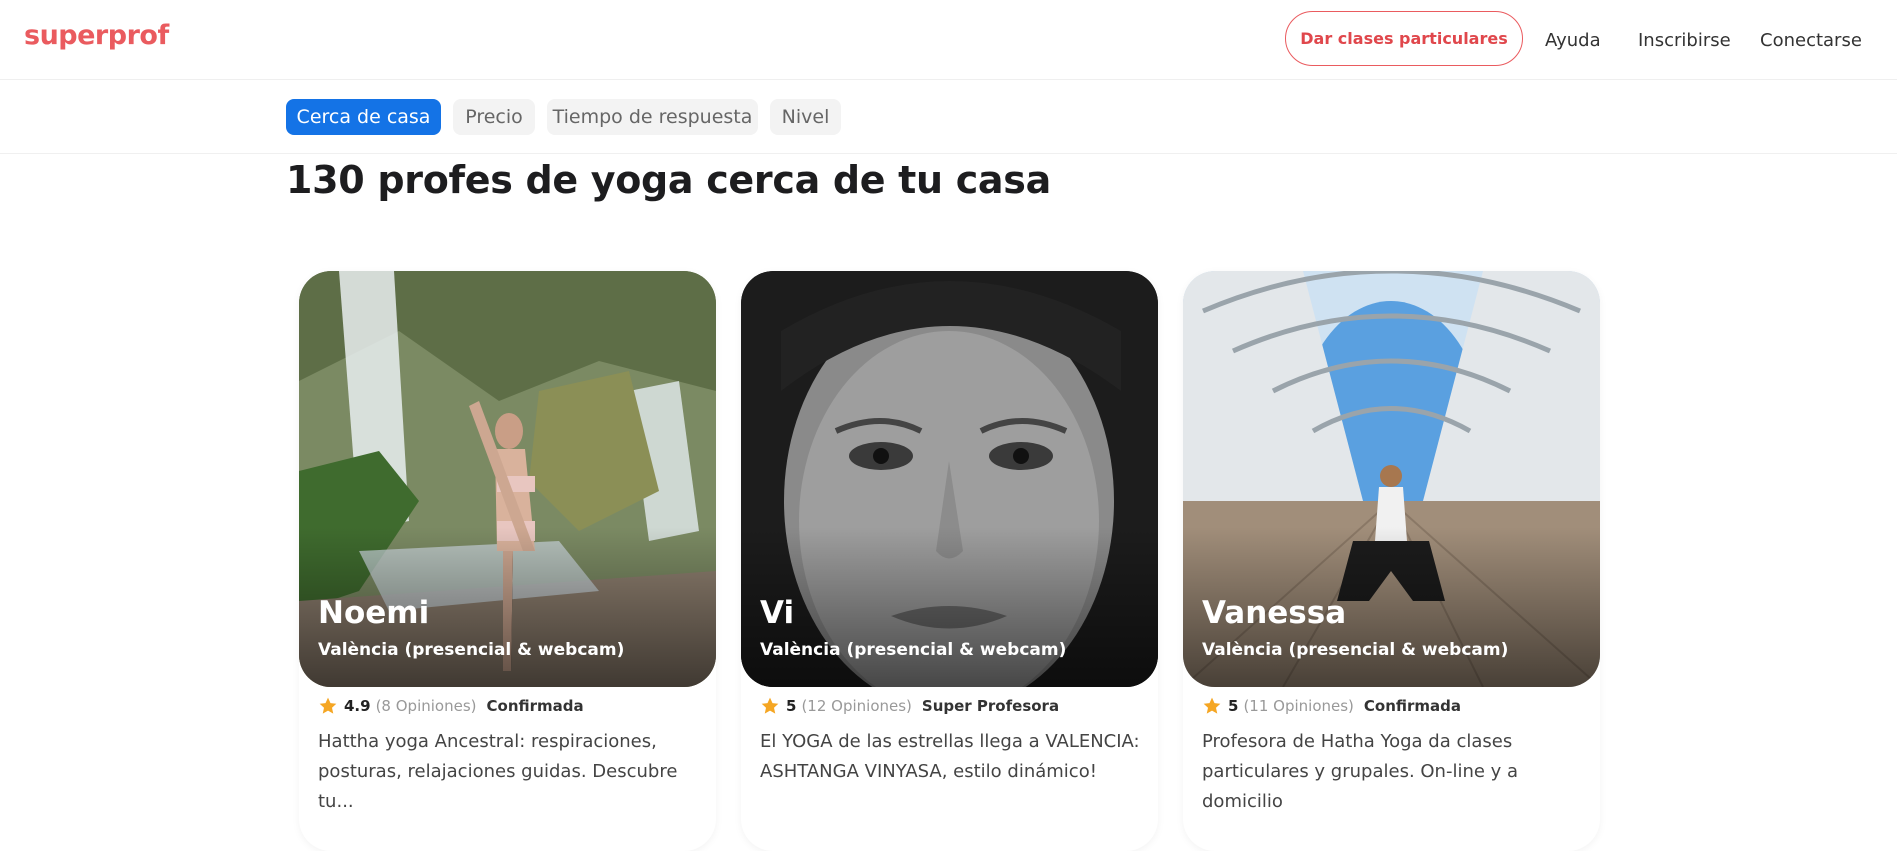 Image resolution: width=1897 pixels, height=851 pixels. I want to click on teacher-meta: 4.9 (8 Opiniones) Confirmada, so click(451, 706).